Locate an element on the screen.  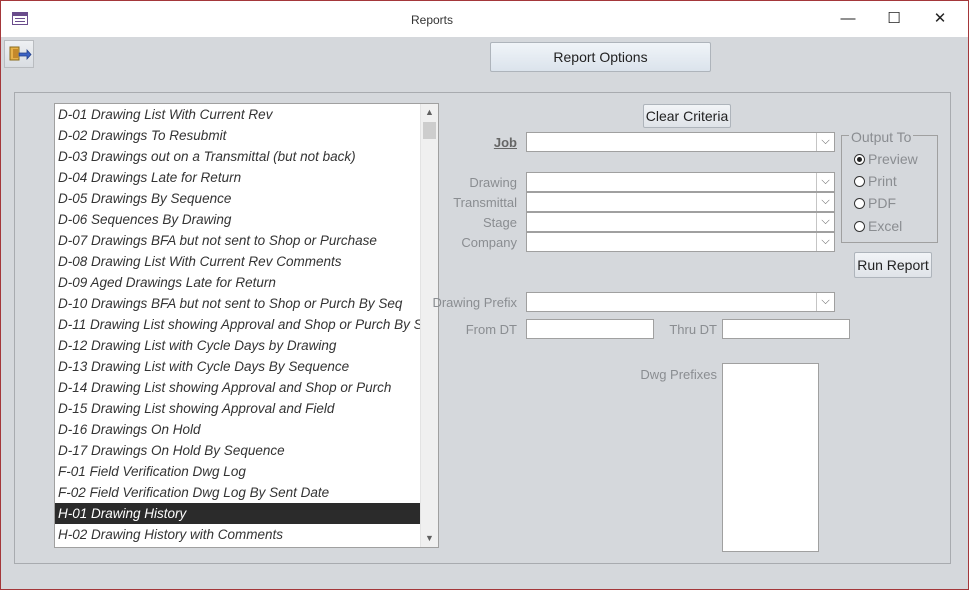
drawing-label: Drawing is located at coordinates (493, 182).